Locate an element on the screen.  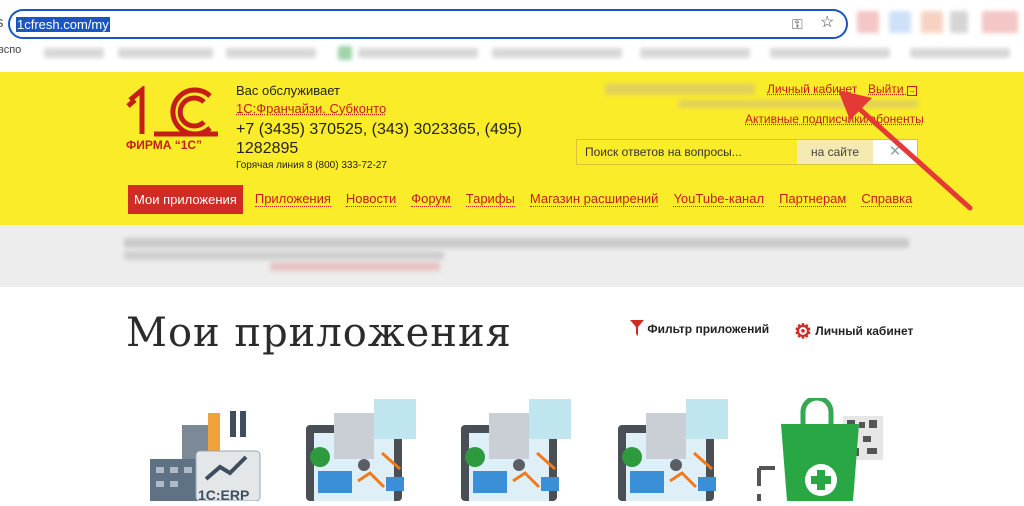
logo: ФИРМА “1С” is located at coordinates (172, 120).